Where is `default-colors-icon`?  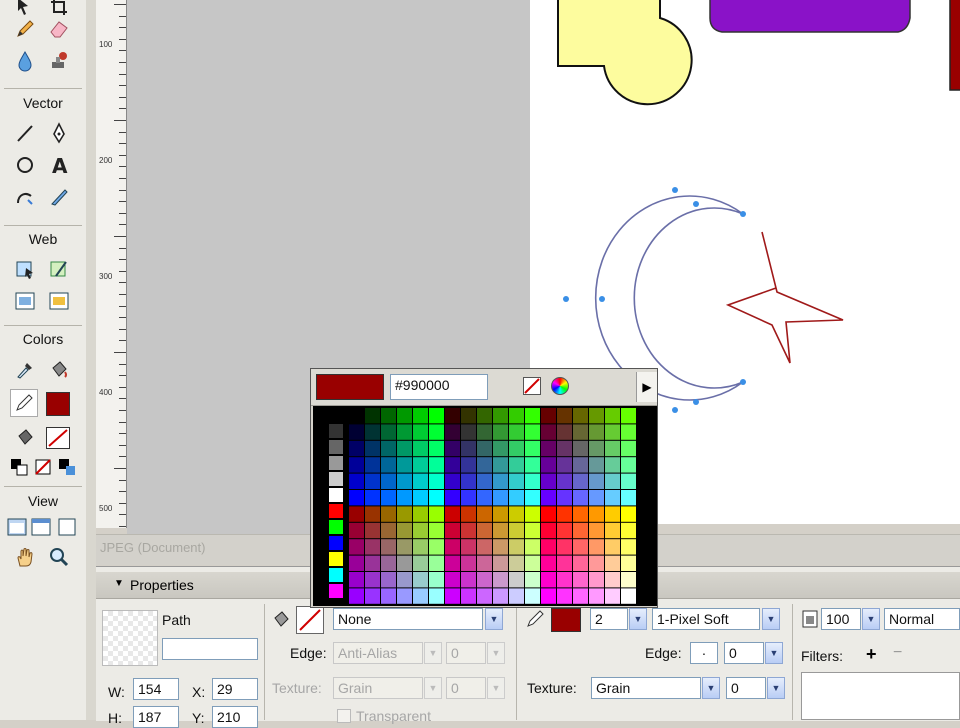
default-colors-icon is located at coordinates (19, 467).